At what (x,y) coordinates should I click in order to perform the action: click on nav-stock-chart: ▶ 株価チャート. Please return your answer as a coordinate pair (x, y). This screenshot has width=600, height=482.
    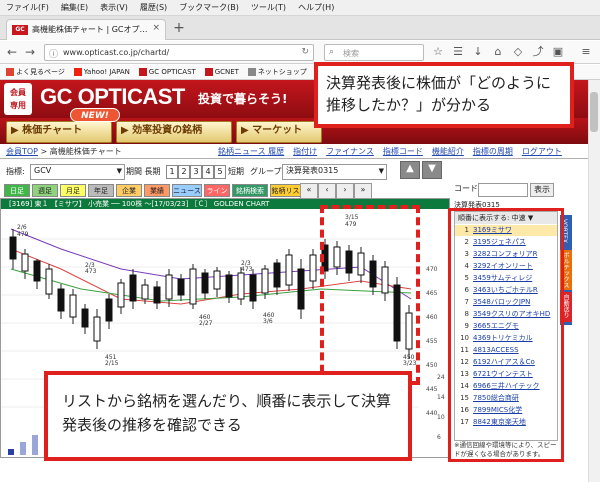
    Looking at the image, I should click on (59, 132).